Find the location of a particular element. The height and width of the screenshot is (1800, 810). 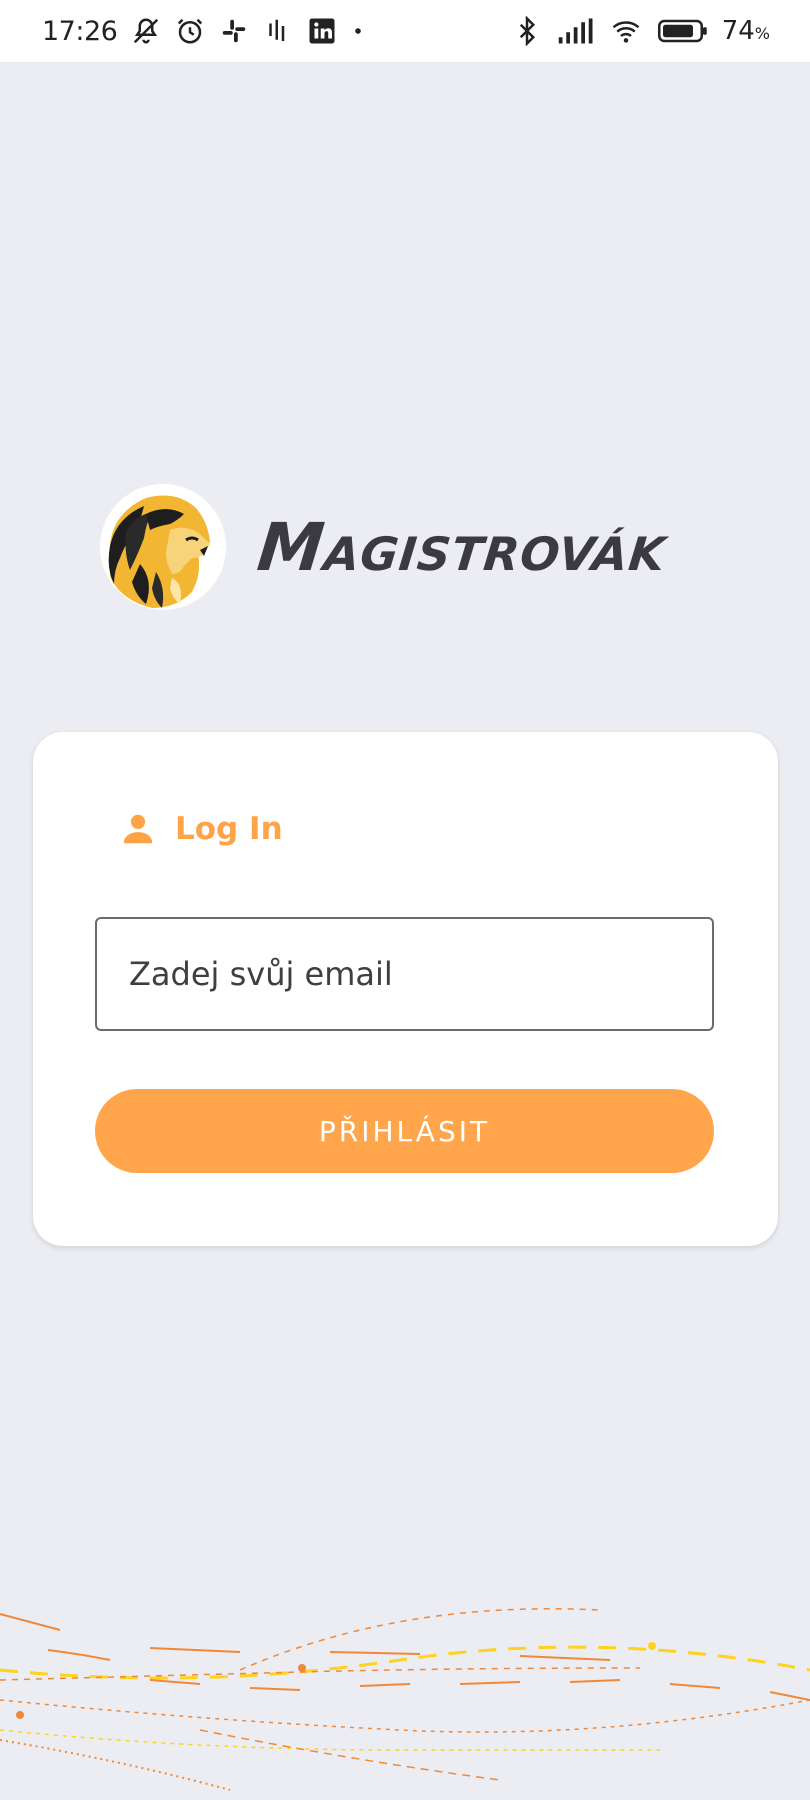

bluetooth-icon is located at coordinates (527, 31).